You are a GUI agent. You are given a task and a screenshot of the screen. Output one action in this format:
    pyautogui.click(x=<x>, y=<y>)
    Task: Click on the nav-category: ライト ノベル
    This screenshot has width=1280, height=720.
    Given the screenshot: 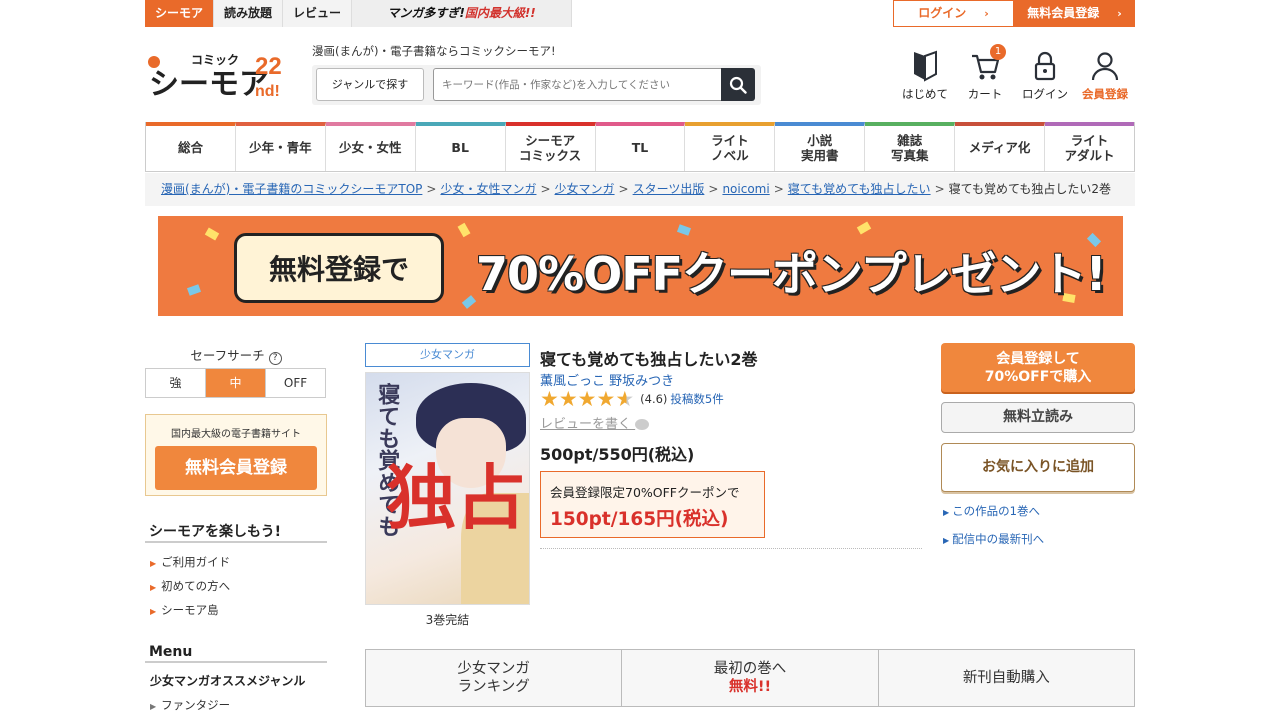 What is the action you would take?
    pyautogui.click(x=730, y=146)
    